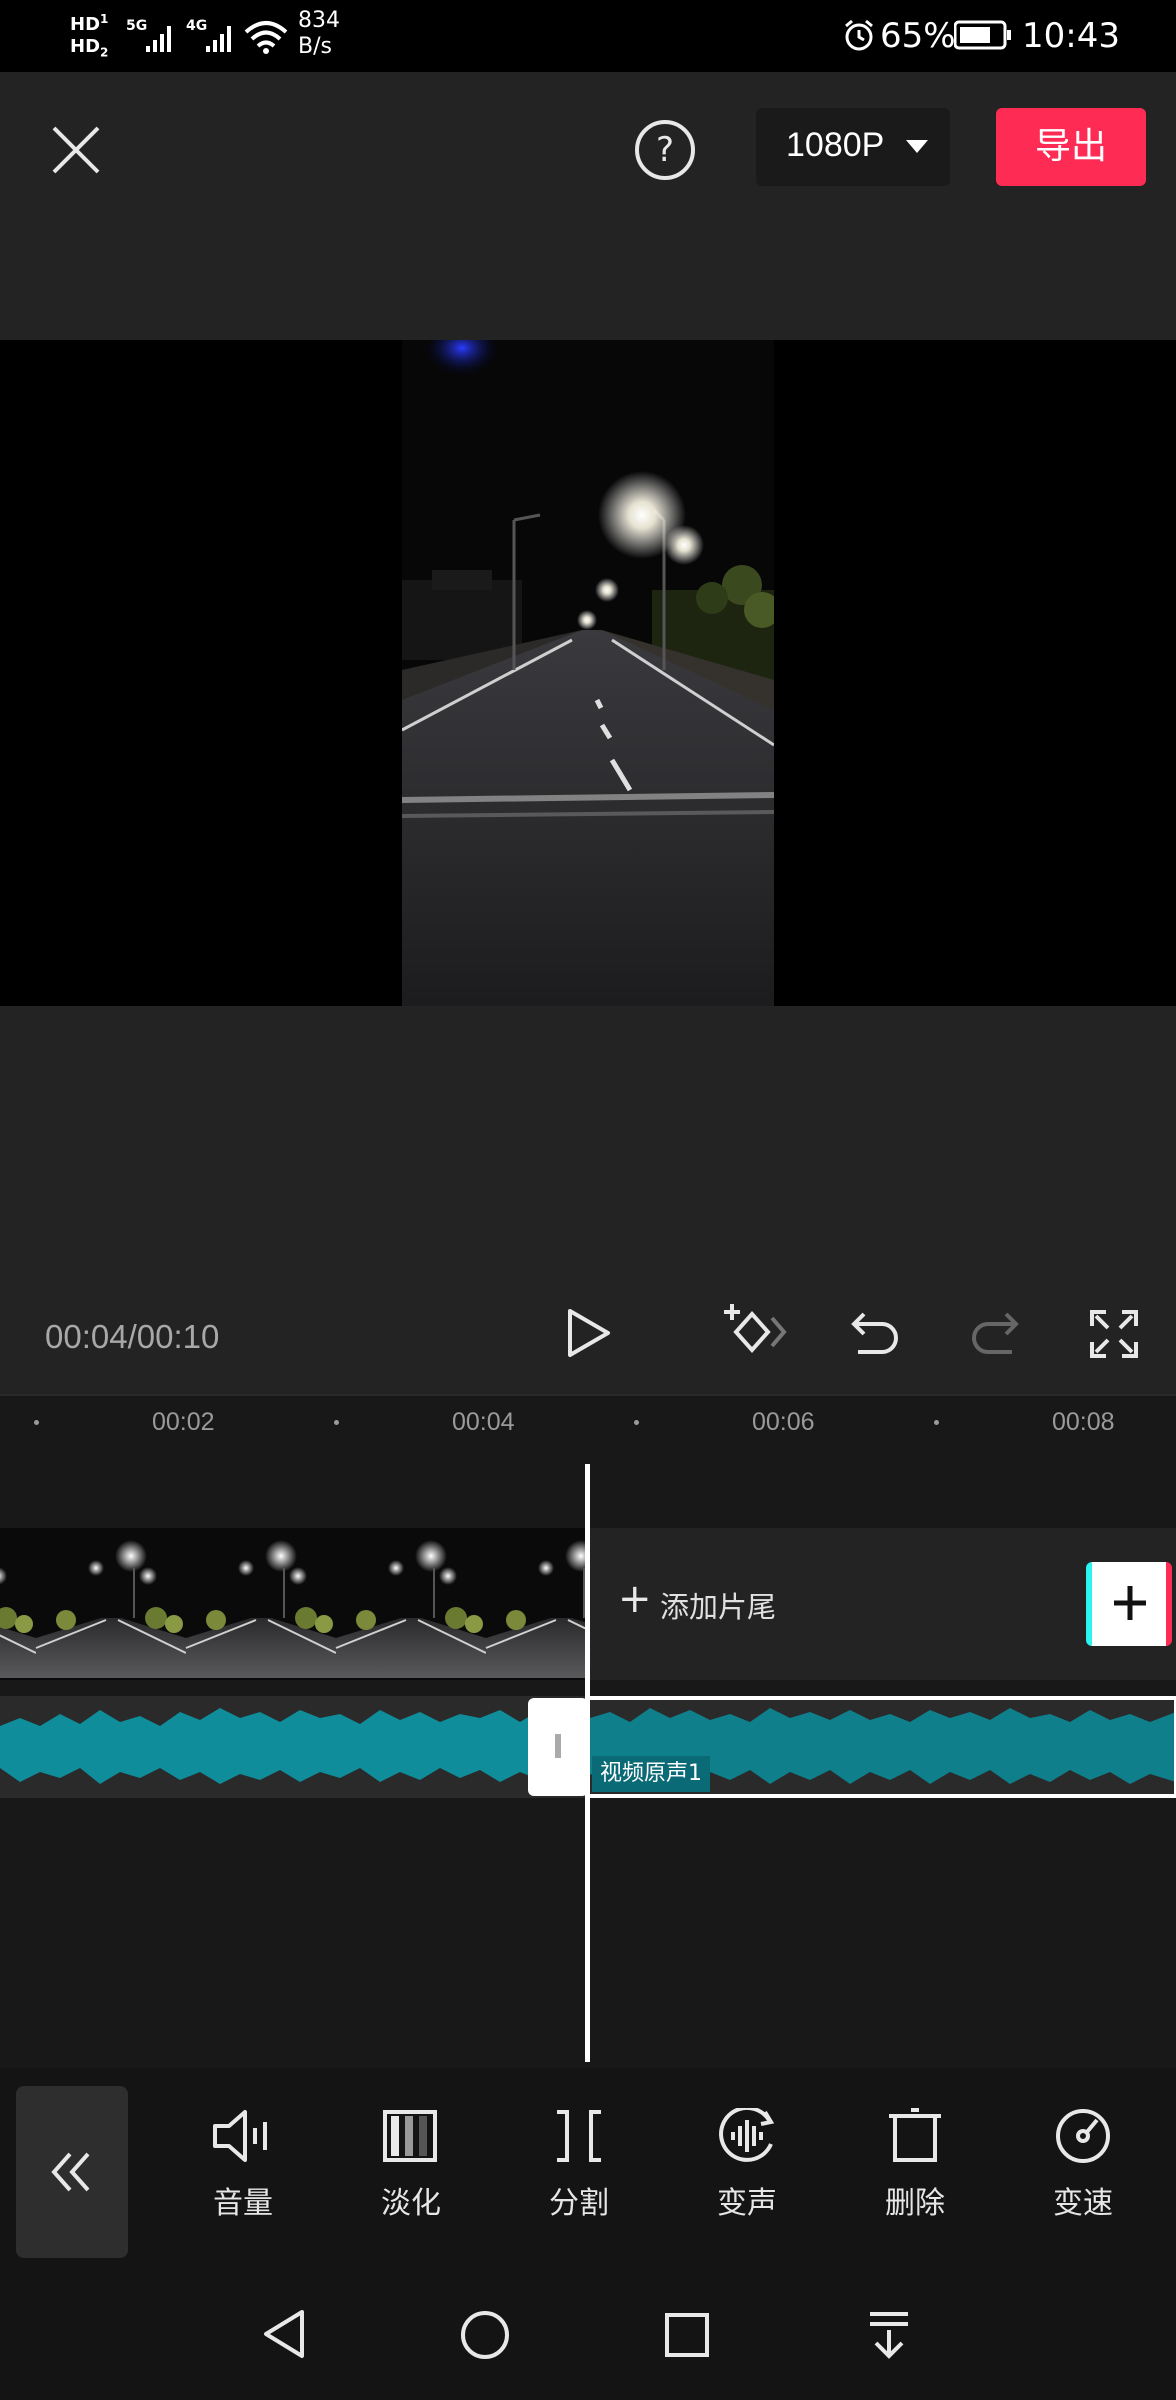  I want to click on plus-icon: +, so click(635, 1599).